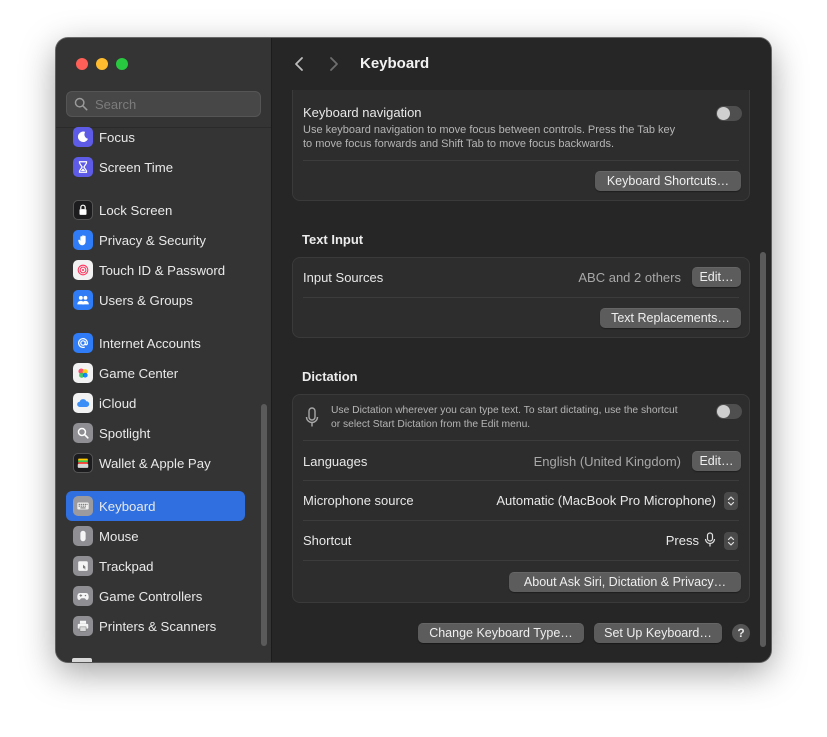 This screenshot has width=827, height=737. I want to click on moon-icon, so click(83, 137).